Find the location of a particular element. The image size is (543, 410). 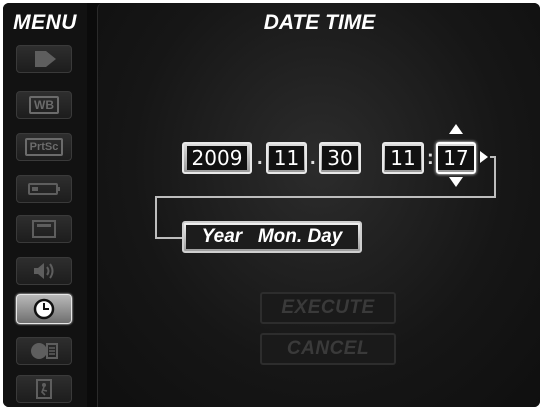

prtsc-icon: PrtSc is located at coordinates (44, 147).